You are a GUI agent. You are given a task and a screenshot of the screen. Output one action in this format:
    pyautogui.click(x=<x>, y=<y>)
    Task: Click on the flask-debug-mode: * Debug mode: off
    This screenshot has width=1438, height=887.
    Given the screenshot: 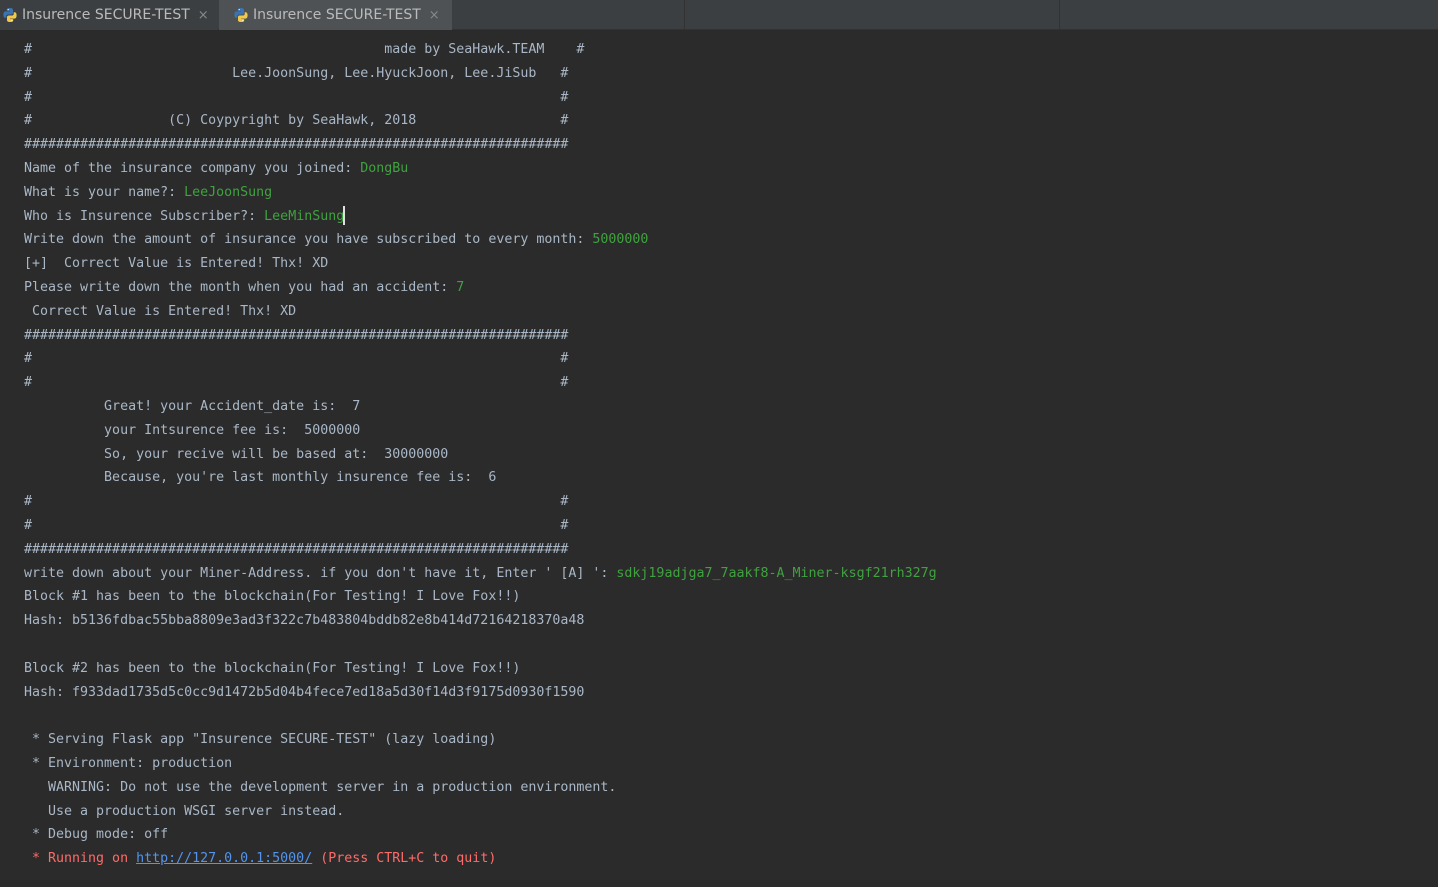 What is the action you would take?
    pyautogui.click(x=96, y=835)
    